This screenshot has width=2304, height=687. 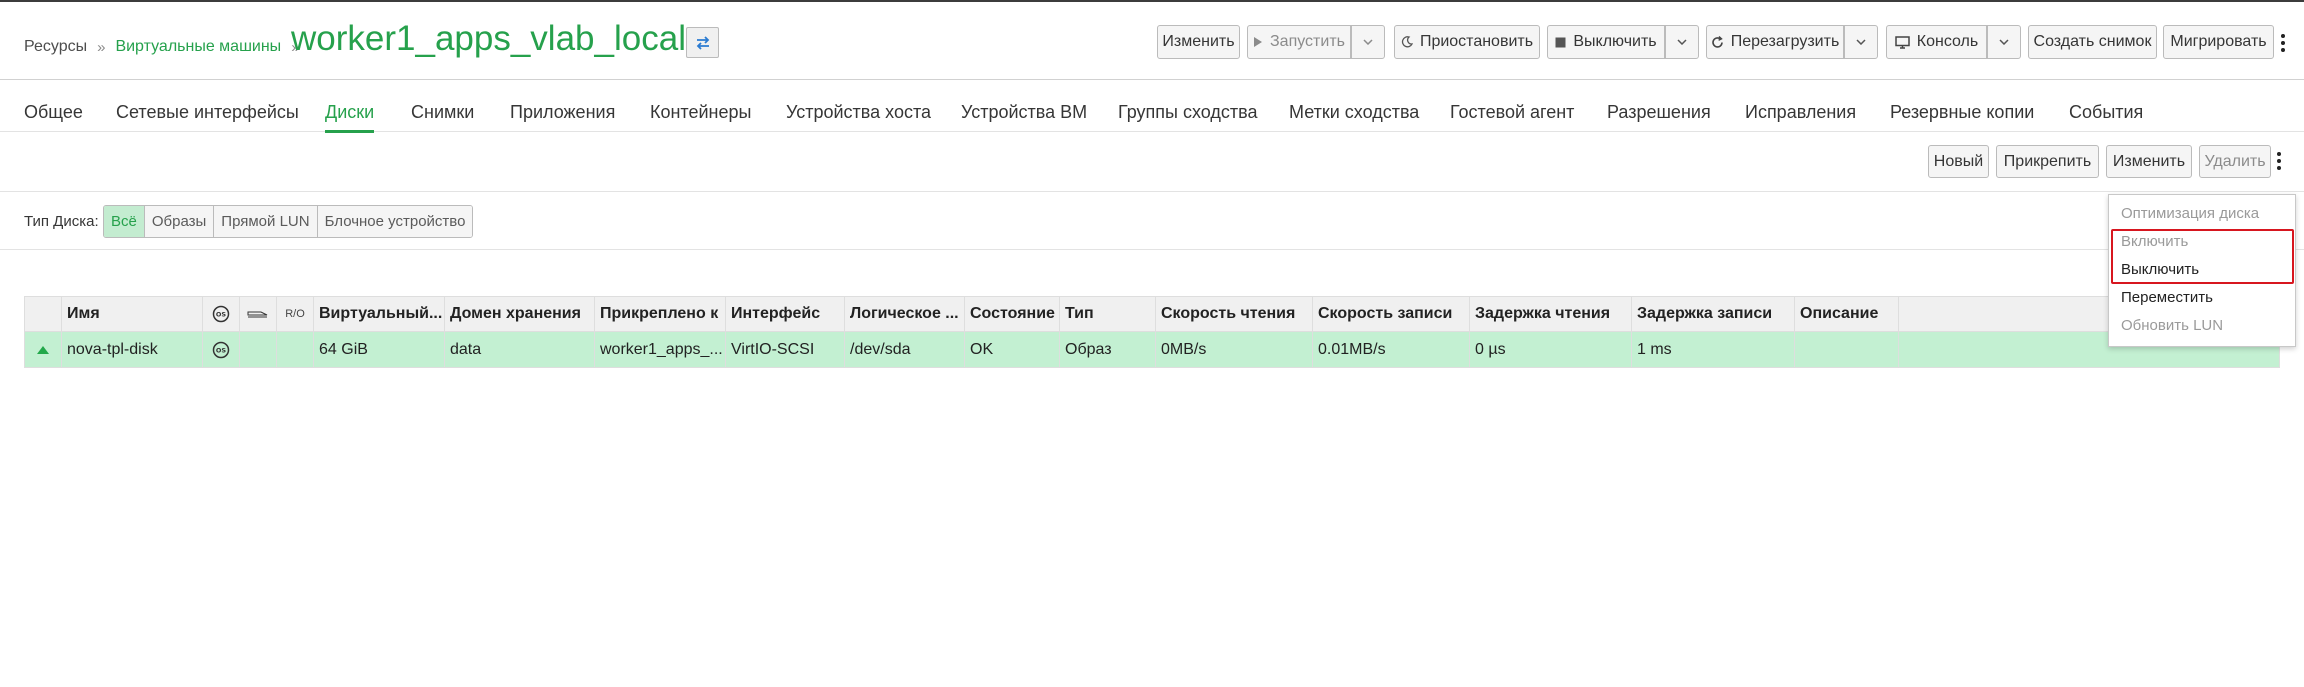 I want to click on tab-backups: Резервные копии, so click(x=1962, y=112).